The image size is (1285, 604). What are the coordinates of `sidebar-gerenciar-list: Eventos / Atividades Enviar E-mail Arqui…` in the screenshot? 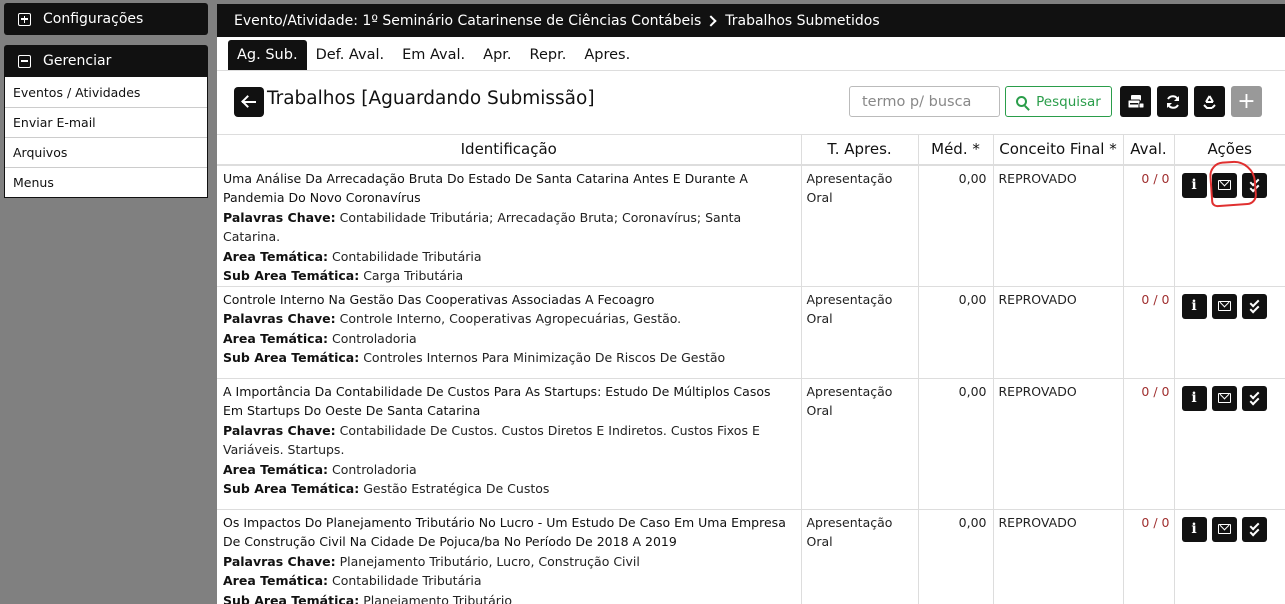 It's located at (106, 137).